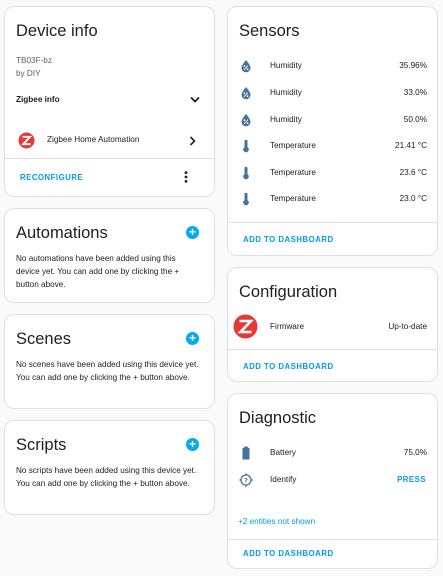 The width and height of the screenshot is (443, 576). What do you see at coordinates (332, 349) in the screenshot?
I see `configuration-divider` at bounding box center [332, 349].